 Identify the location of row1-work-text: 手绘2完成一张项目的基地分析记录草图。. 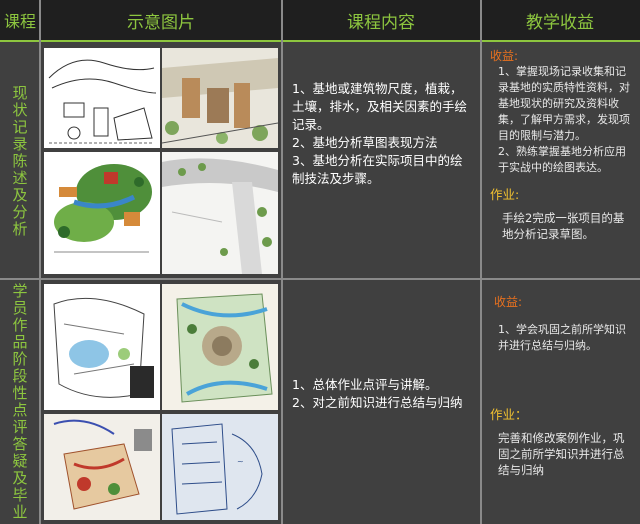
(563, 226).